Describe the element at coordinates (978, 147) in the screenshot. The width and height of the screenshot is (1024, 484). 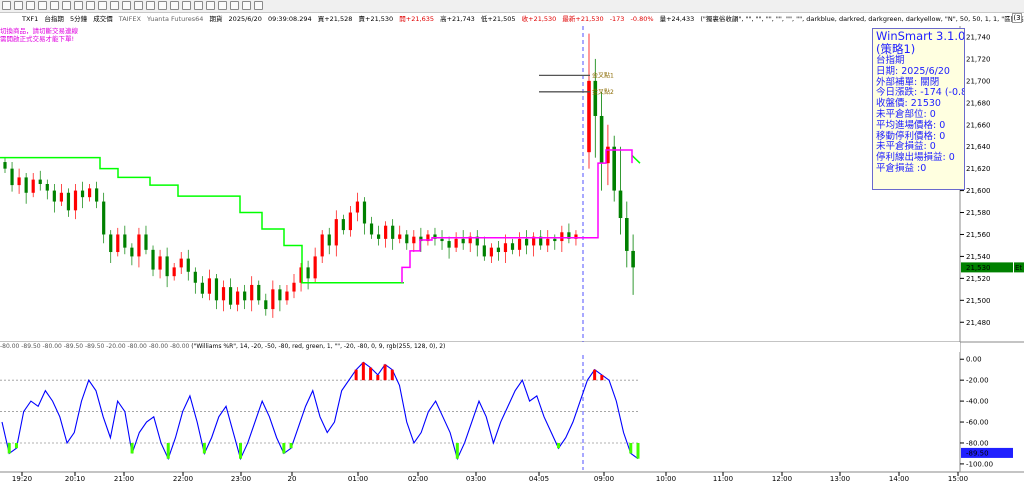
I see `price-tick-label: 21,640` at that location.